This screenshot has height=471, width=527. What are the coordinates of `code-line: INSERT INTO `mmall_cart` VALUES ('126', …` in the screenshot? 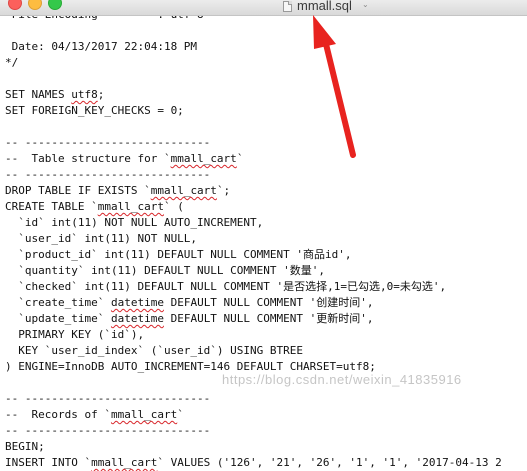 It's located at (253, 462).